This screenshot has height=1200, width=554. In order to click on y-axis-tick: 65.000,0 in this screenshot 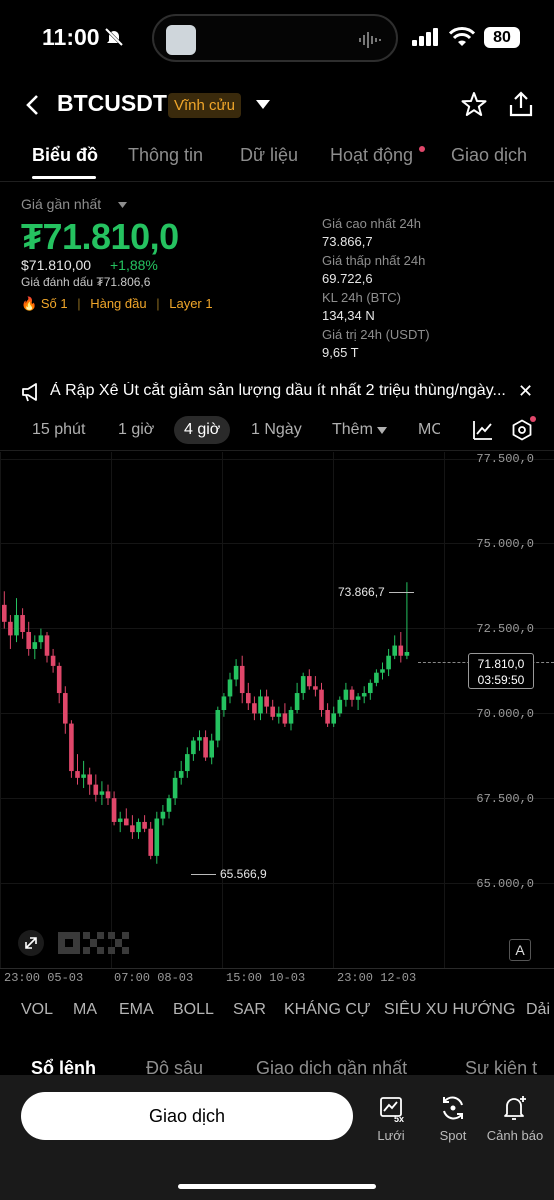, I will do `click(505, 884)`.